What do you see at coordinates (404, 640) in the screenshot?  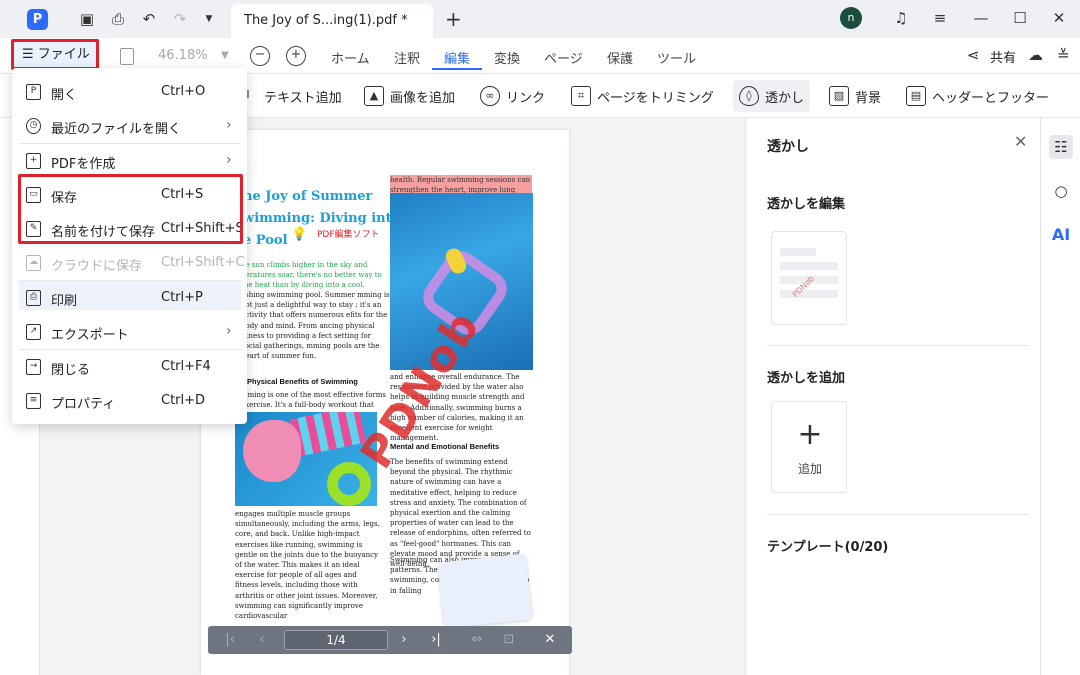 I see `next-page-icon: ›` at bounding box center [404, 640].